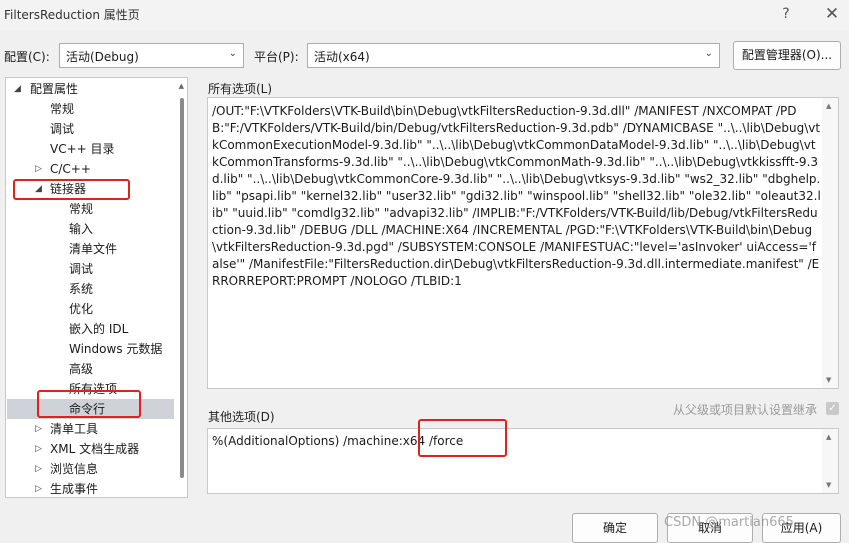 Image resolution: width=849 pixels, height=543 pixels. What do you see at coordinates (93, 249) in the screenshot?
I see `tree-item-linker-manifest: 清单文件` at bounding box center [93, 249].